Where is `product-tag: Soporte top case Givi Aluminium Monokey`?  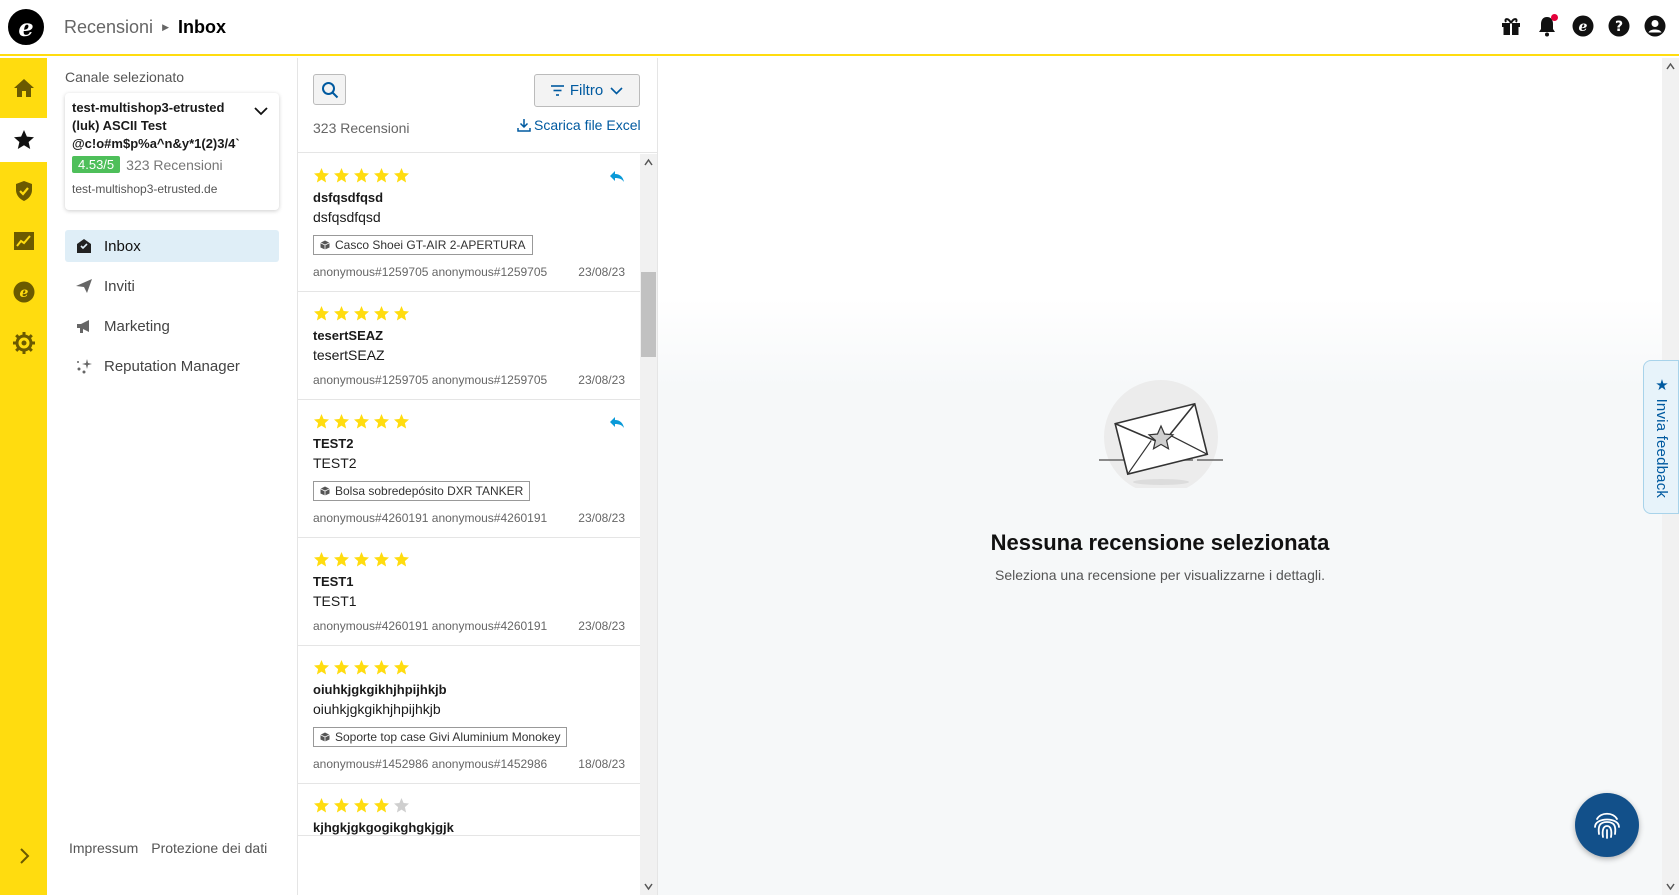
product-tag: Soporte top case Givi Aluminium Monokey is located at coordinates (440, 737).